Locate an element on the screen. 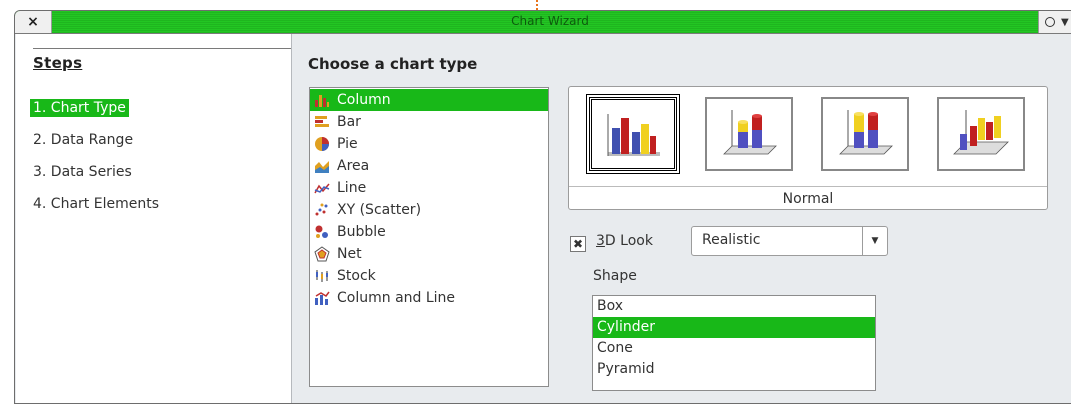 The width and height of the screenshot is (1071, 406). steps-heading: Steps is located at coordinates (58, 63).